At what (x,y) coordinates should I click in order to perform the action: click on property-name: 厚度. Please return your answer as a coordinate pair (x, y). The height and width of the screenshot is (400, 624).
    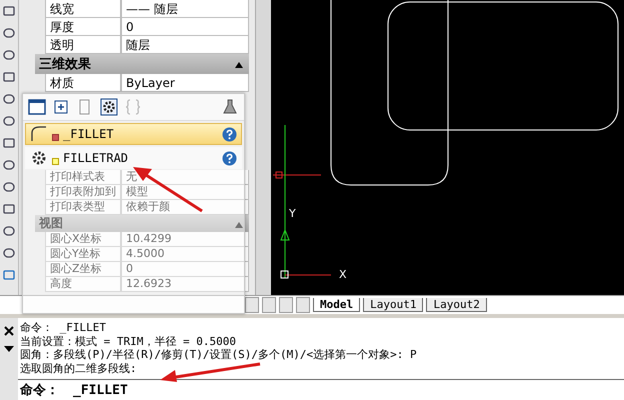
    Looking at the image, I should click on (83, 27).